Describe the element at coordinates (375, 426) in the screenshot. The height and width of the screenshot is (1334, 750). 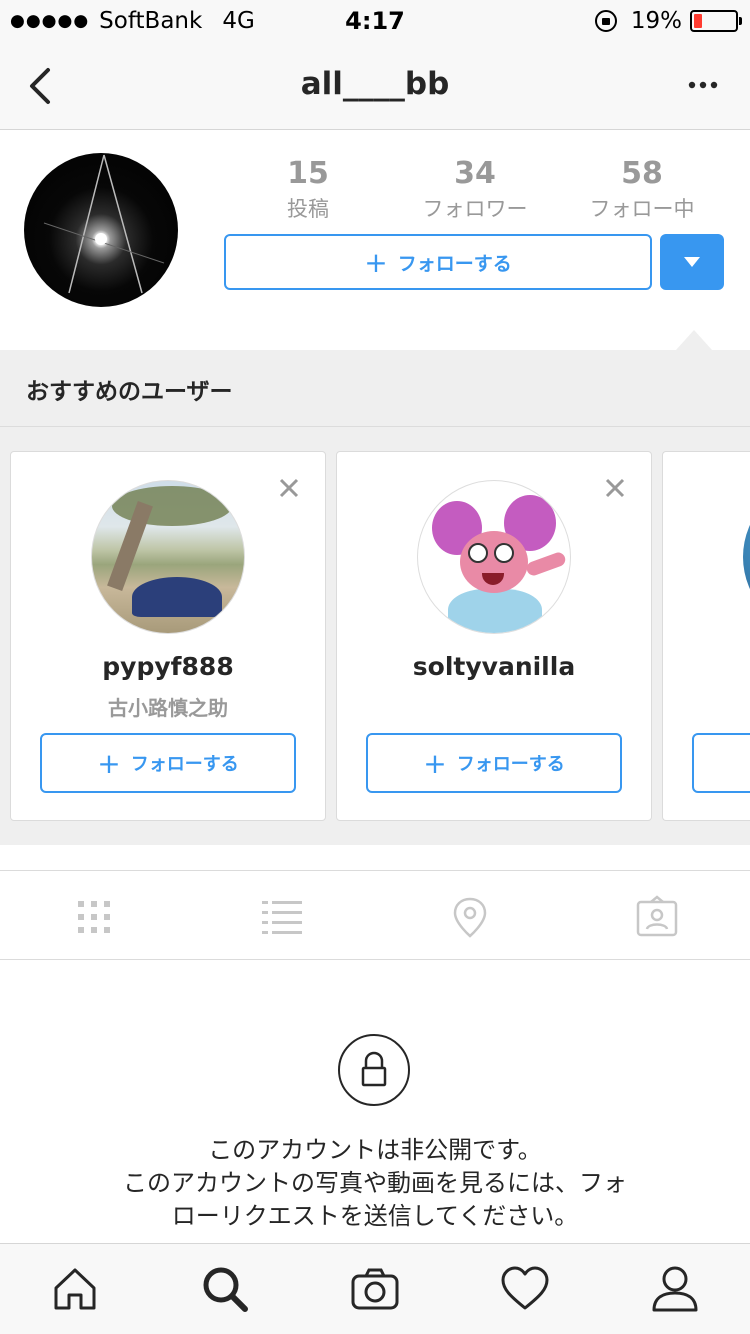
I see `divider` at that location.